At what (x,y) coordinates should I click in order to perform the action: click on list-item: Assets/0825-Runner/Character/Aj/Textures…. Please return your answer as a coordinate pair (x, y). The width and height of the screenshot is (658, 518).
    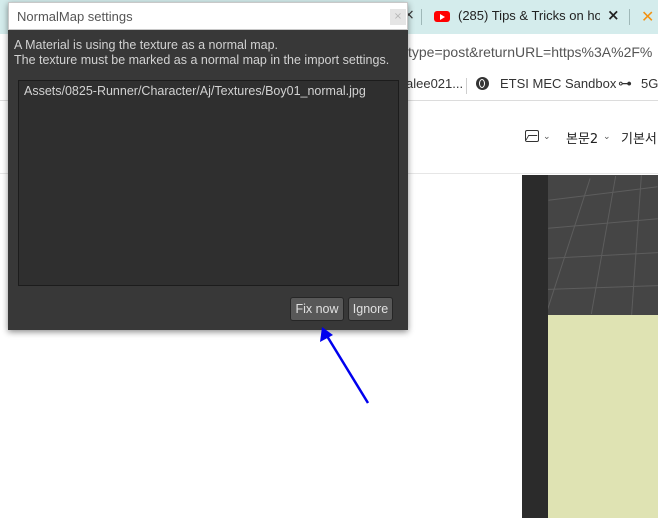
    Looking at the image, I should click on (195, 91).